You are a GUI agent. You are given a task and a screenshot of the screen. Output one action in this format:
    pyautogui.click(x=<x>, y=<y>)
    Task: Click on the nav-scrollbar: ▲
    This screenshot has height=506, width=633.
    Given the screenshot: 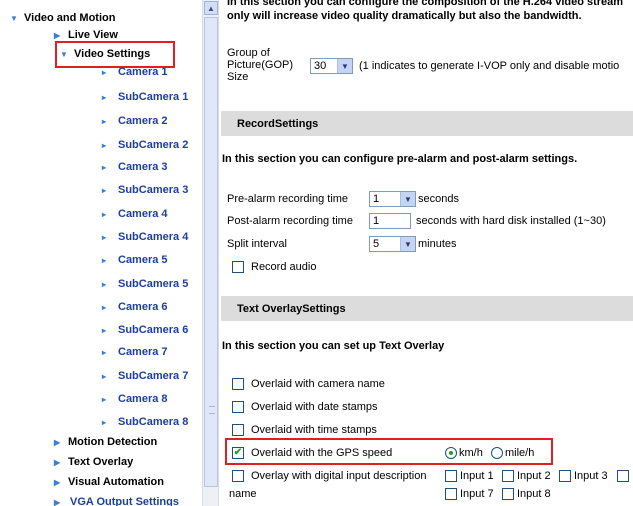 What is the action you would take?
    pyautogui.click(x=210, y=253)
    